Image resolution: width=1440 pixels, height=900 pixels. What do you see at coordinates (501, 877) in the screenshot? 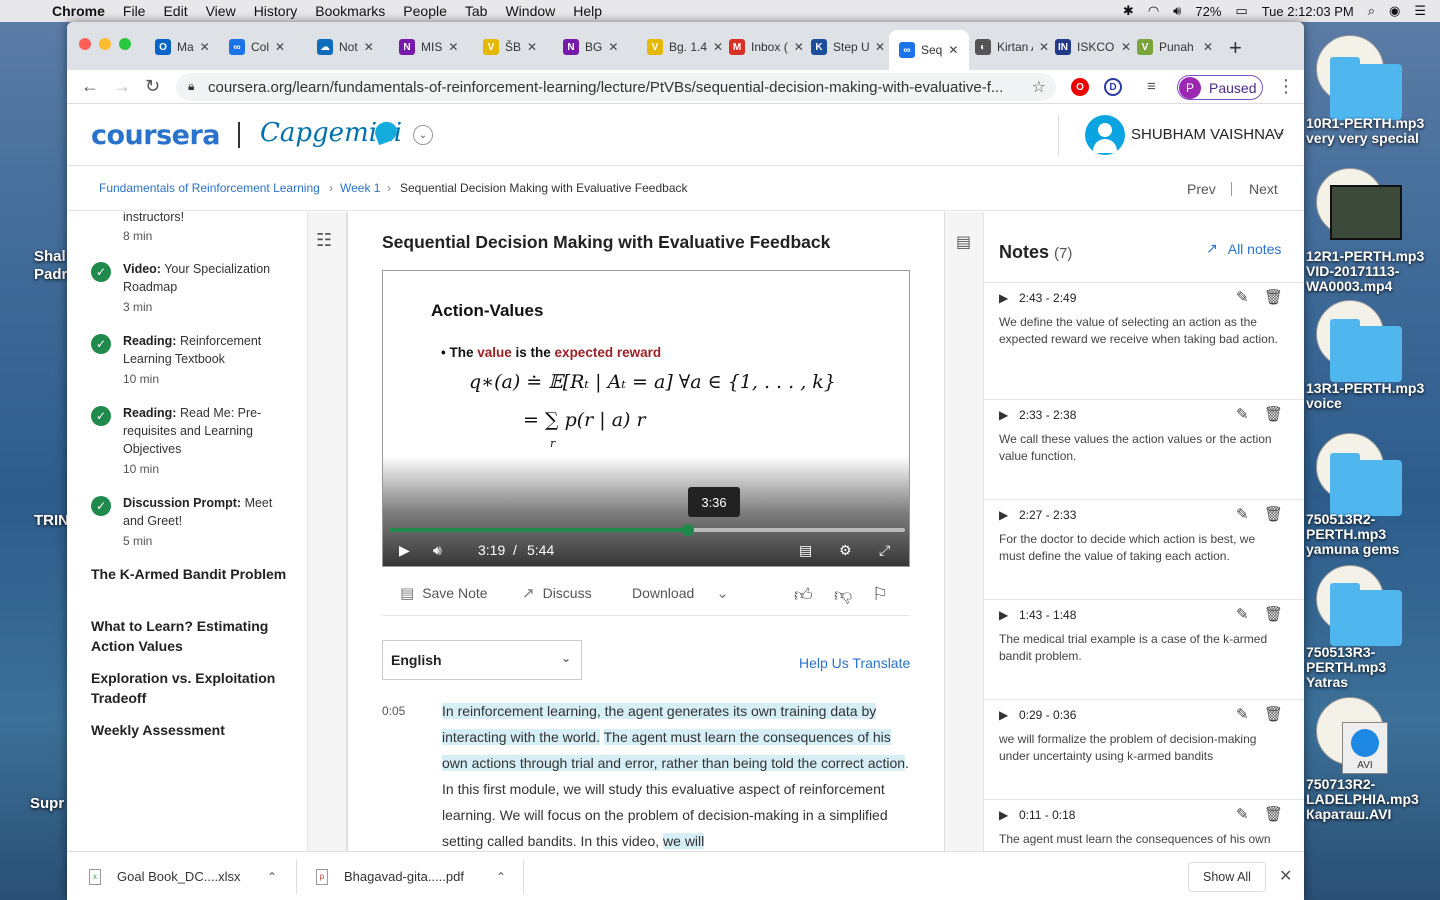
I see `chevron-up-icon: ⌃` at bounding box center [501, 877].